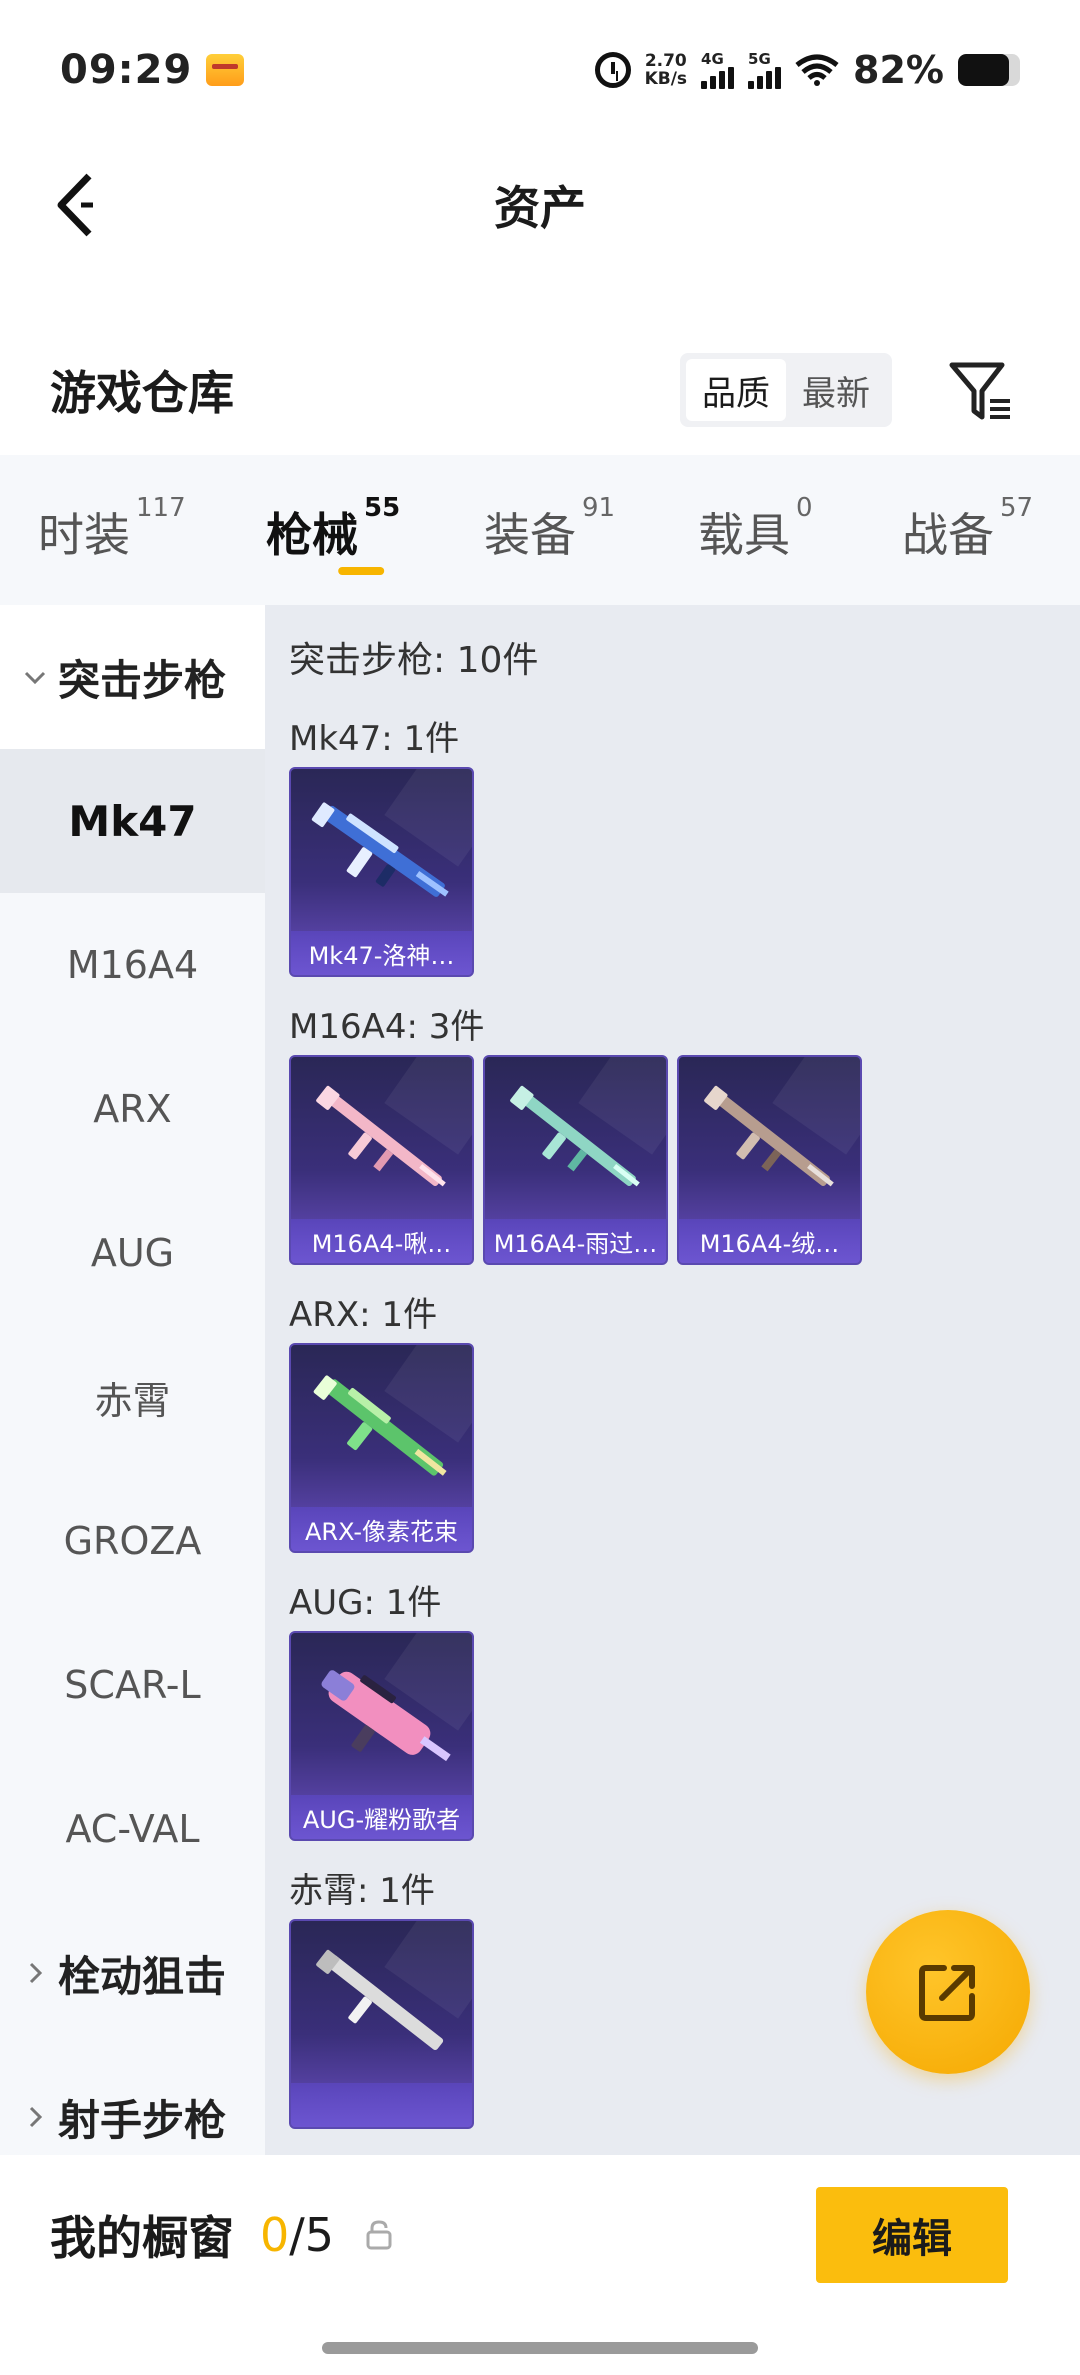 Image resolution: width=1080 pixels, height=2375 pixels. Describe the element at coordinates (1017, 508) in the screenshot. I see `tab-count: 57` at that location.